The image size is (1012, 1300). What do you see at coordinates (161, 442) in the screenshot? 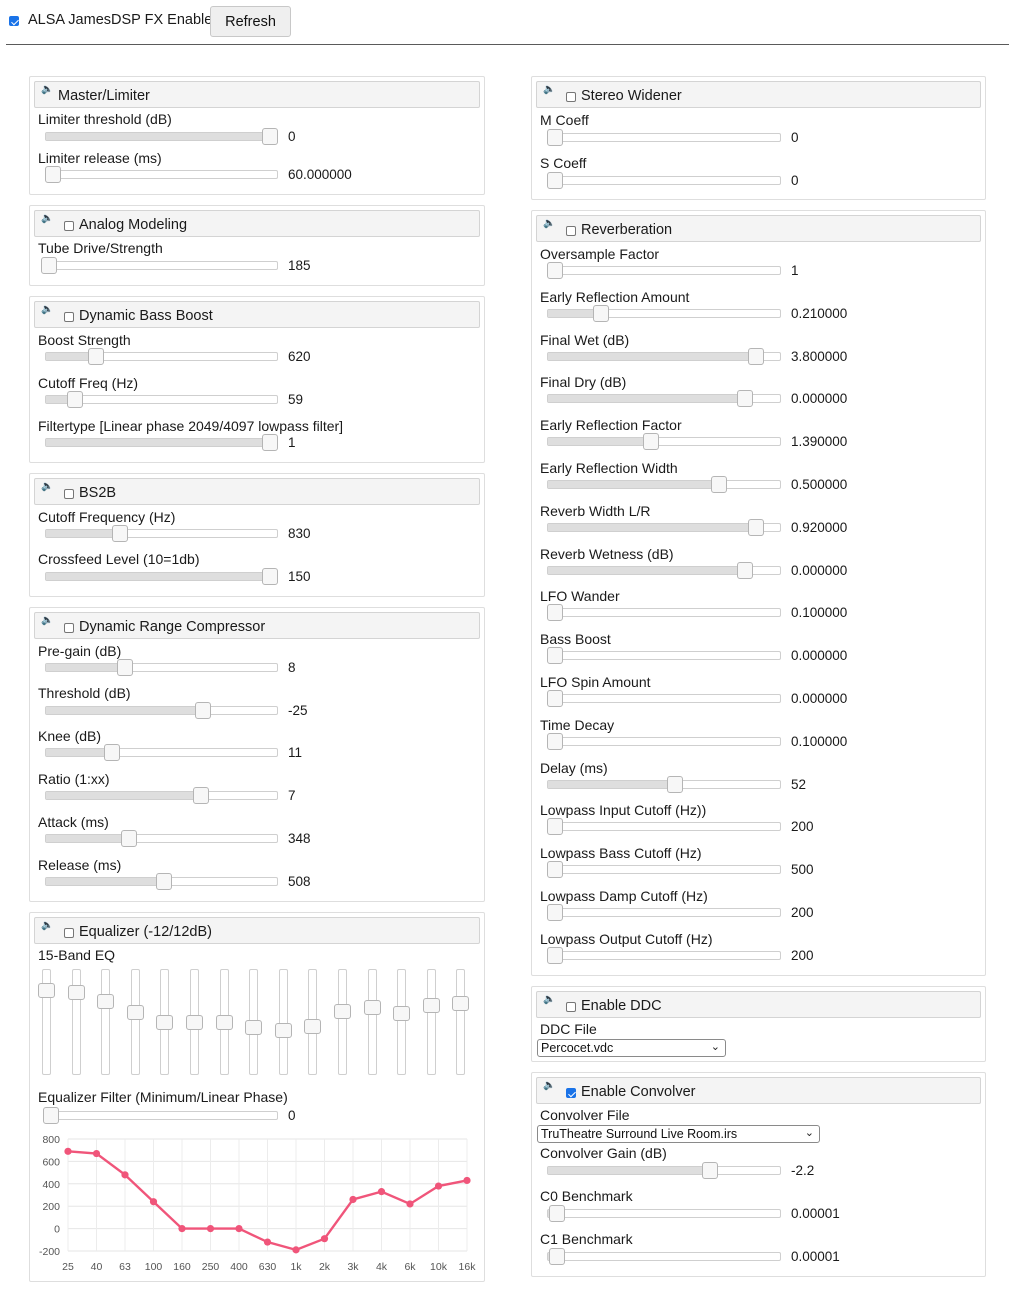
I see `filtertype-slider` at bounding box center [161, 442].